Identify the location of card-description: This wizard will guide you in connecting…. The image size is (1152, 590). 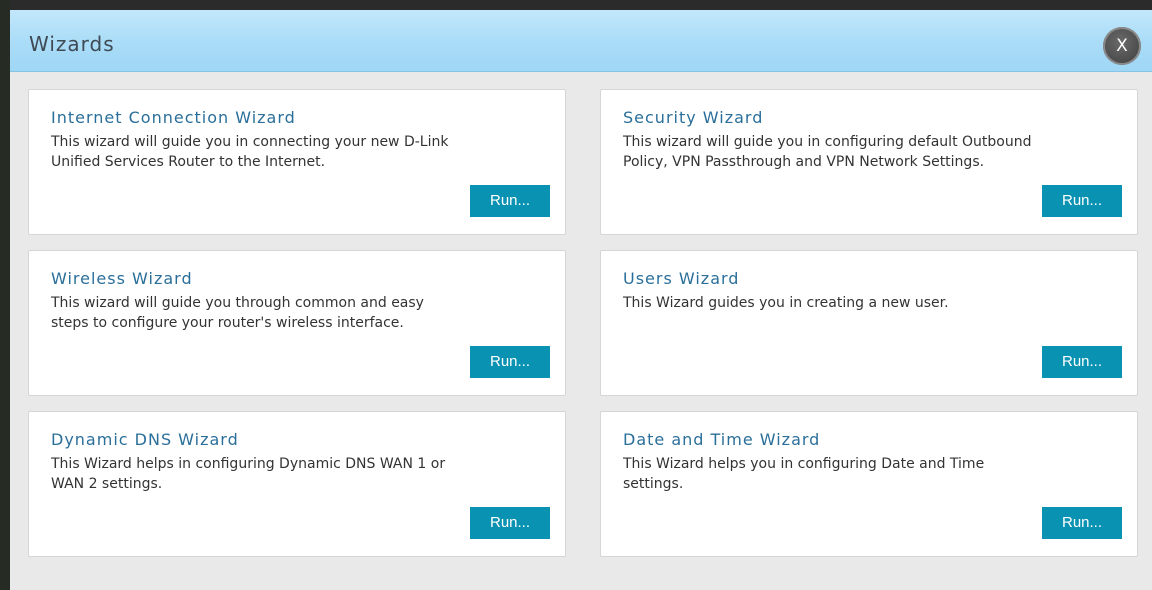
(250, 152).